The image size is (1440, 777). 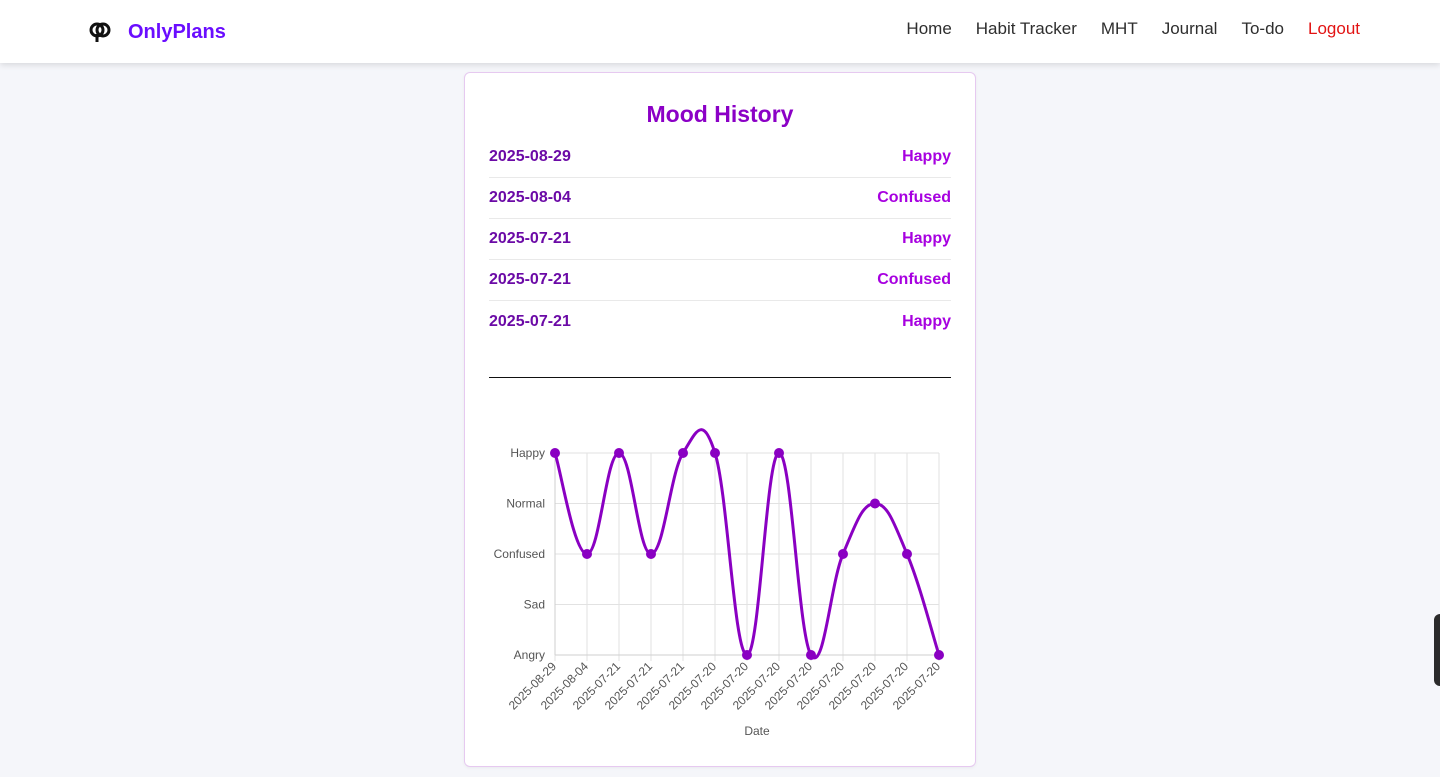 I want to click on brand-name: OnlyPlans, so click(x=177, y=31).